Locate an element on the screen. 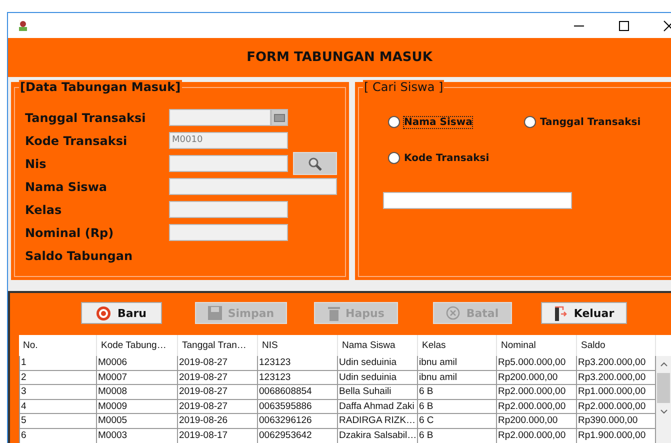  maximize-icon is located at coordinates (624, 26).